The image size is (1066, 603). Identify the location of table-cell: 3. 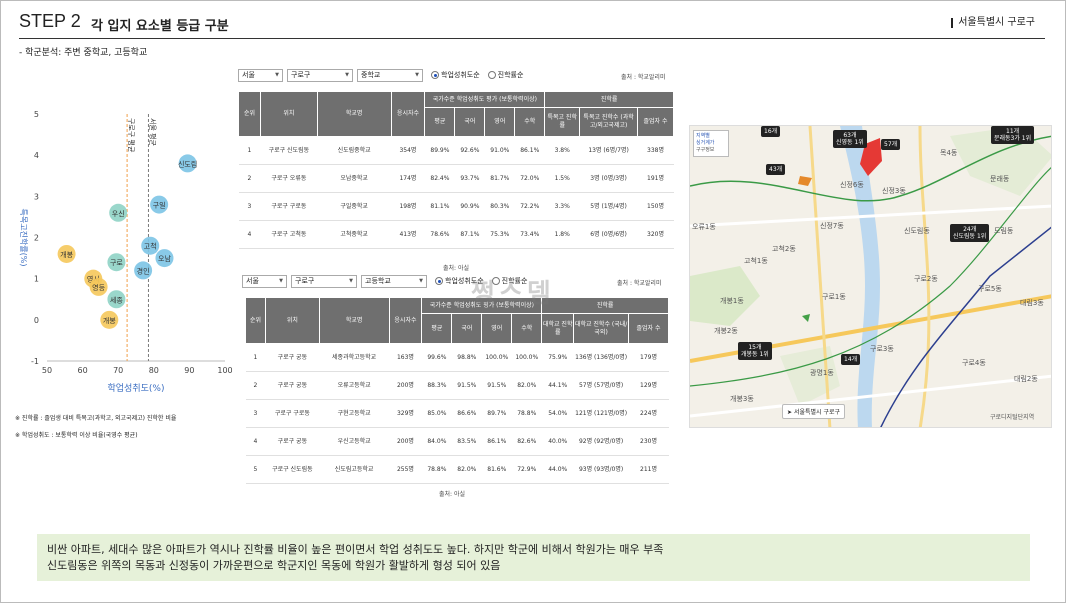
(249, 206).